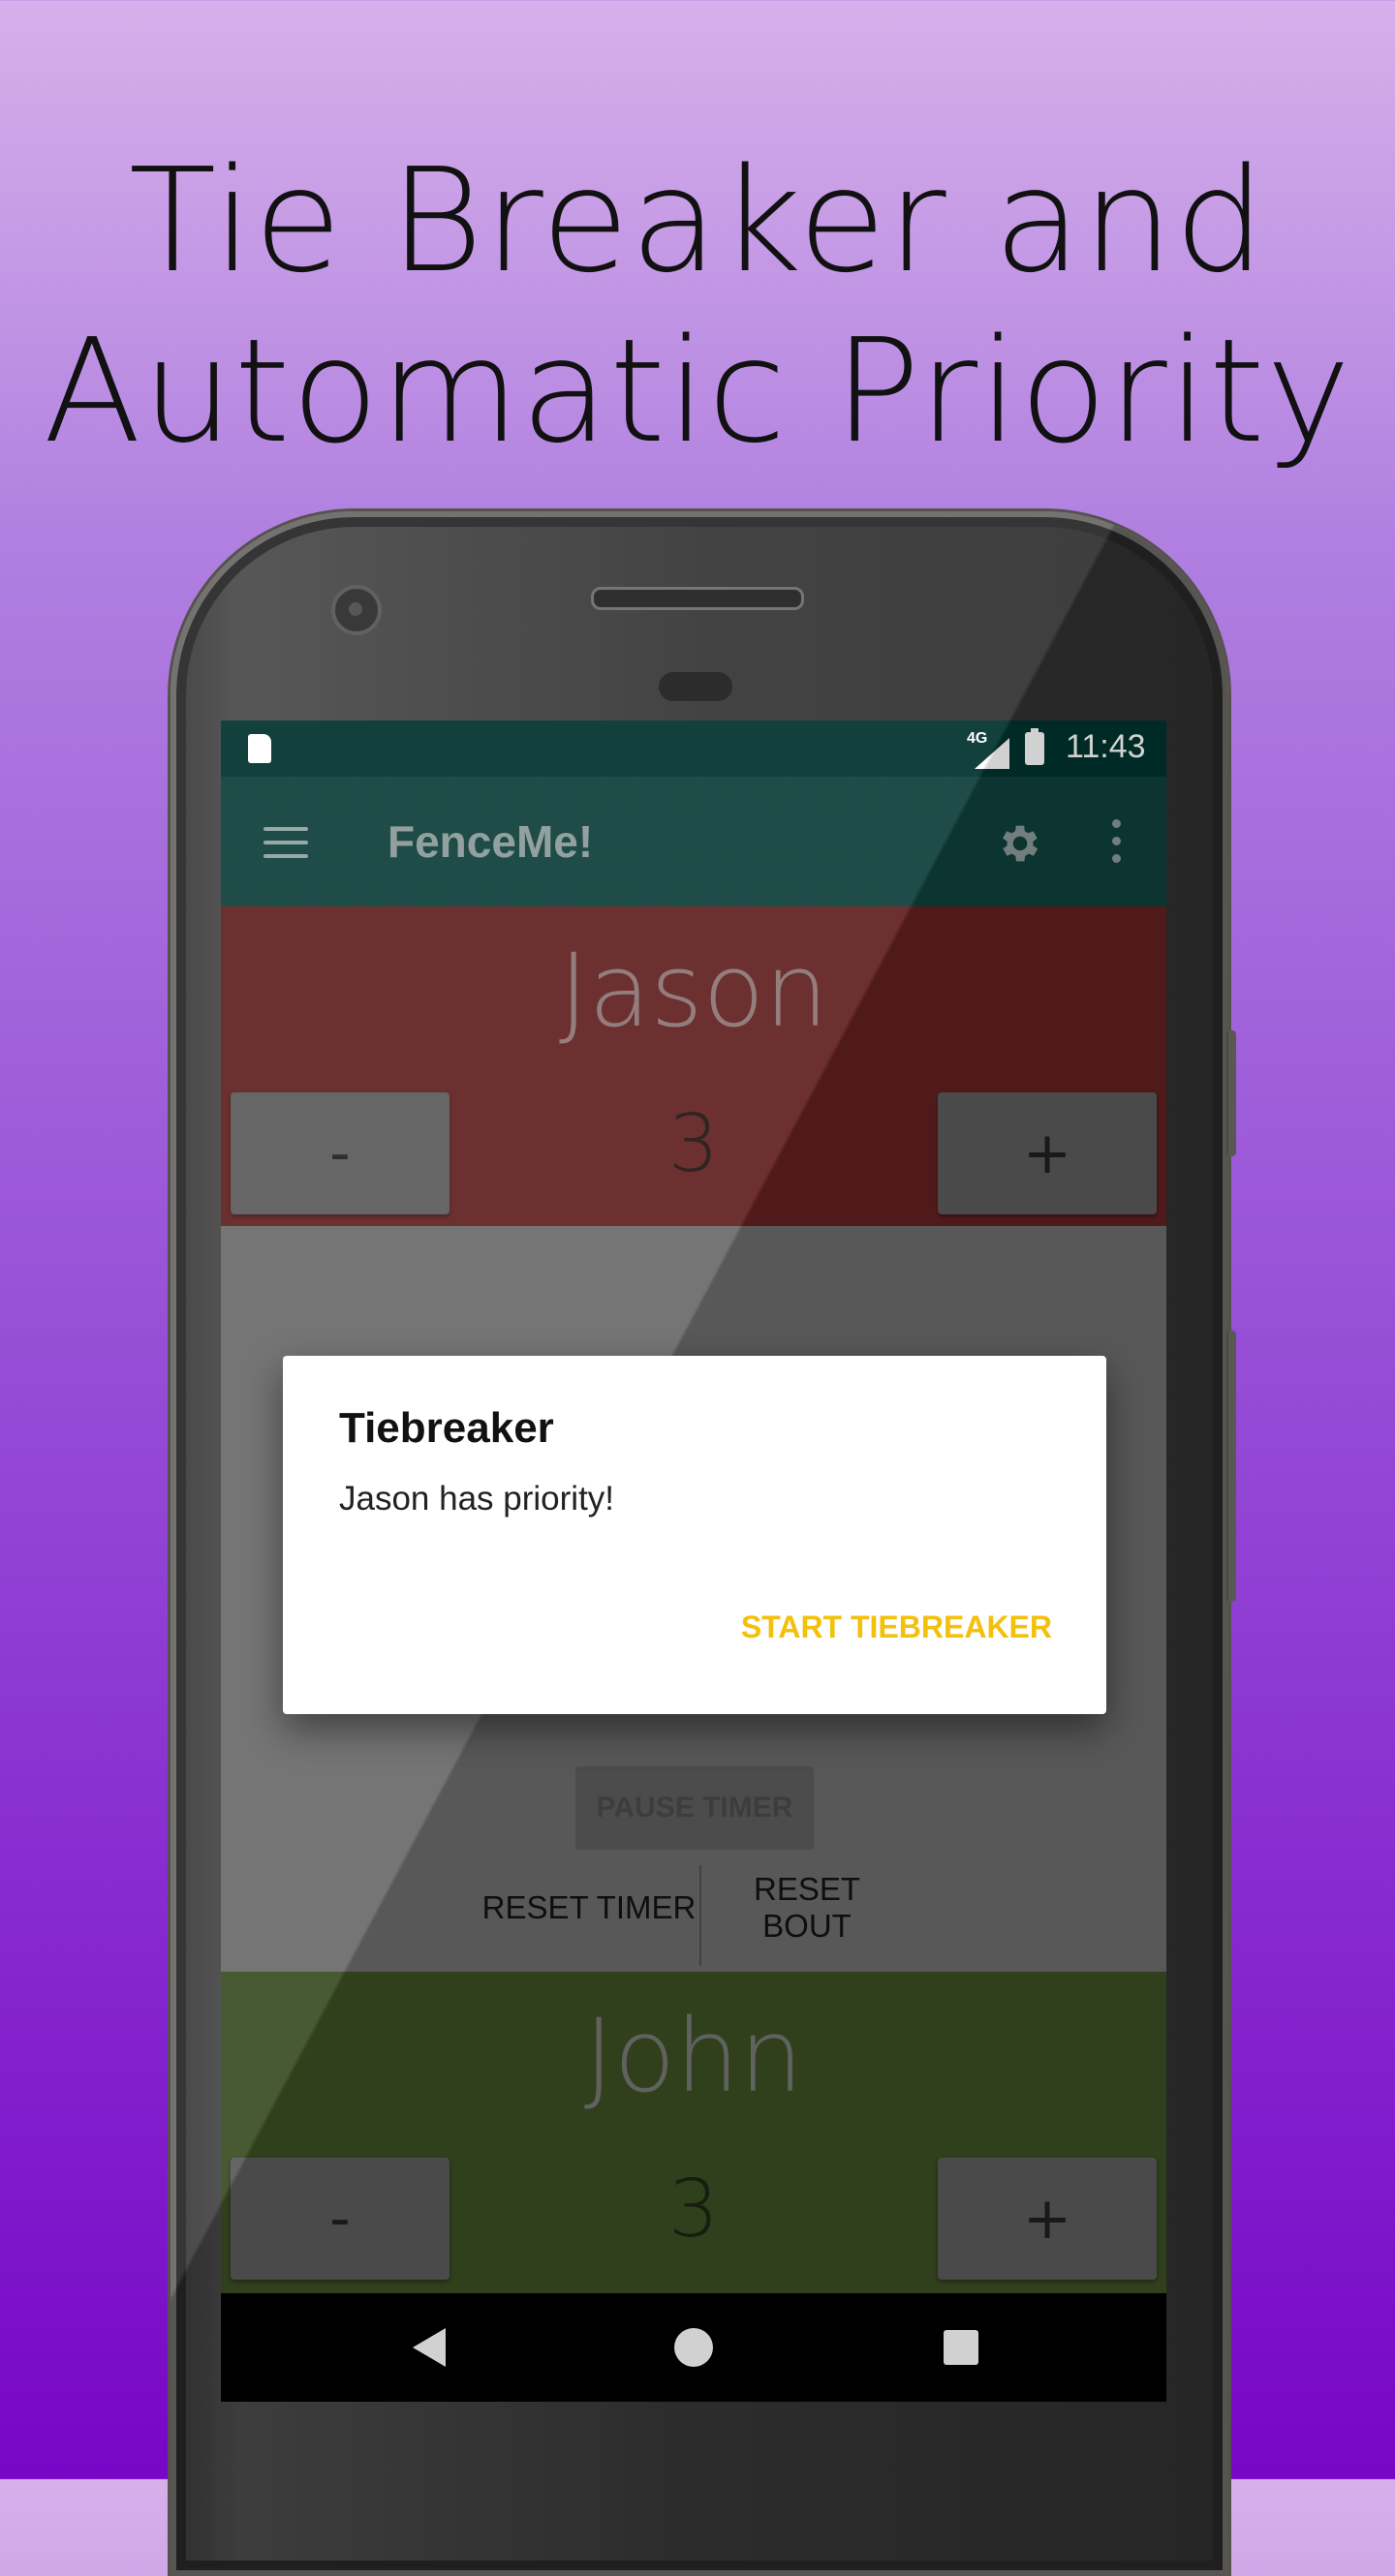 This screenshot has width=1395, height=2576. Describe the element at coordinates (259, 748) in the screenshot. I see `sd-card-icon` at that location.